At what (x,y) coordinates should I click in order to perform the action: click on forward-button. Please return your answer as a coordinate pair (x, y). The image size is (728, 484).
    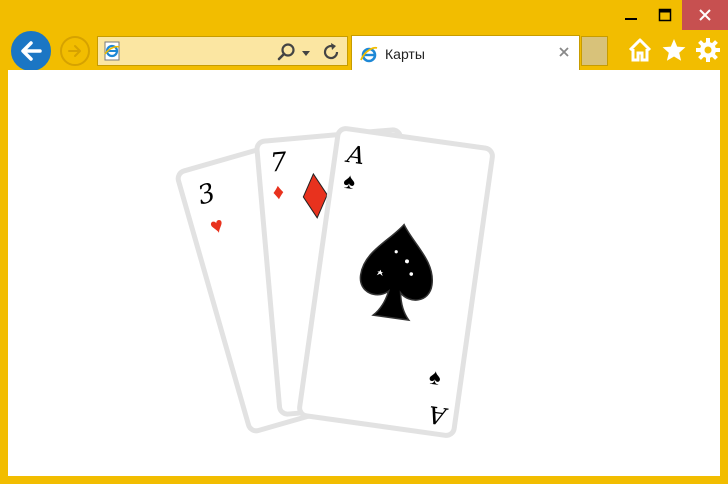
    Looking at the image, I should click on (75, 51).